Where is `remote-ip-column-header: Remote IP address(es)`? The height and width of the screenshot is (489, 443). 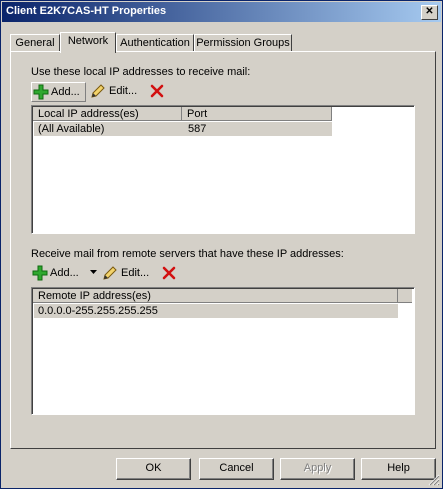 remote-ip-column-header: Remote IP address(es) is located at coordinates (215, 296).